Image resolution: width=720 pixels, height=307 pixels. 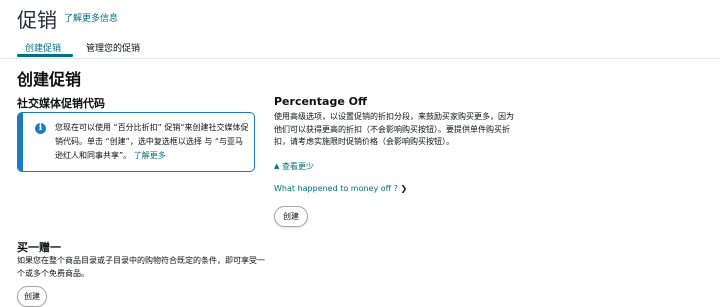 What do you see at coordinates (61, 103) in the screenshot?
I see `social-codes-title: 社交媒体促销代码` at bounding box center [61, 103].